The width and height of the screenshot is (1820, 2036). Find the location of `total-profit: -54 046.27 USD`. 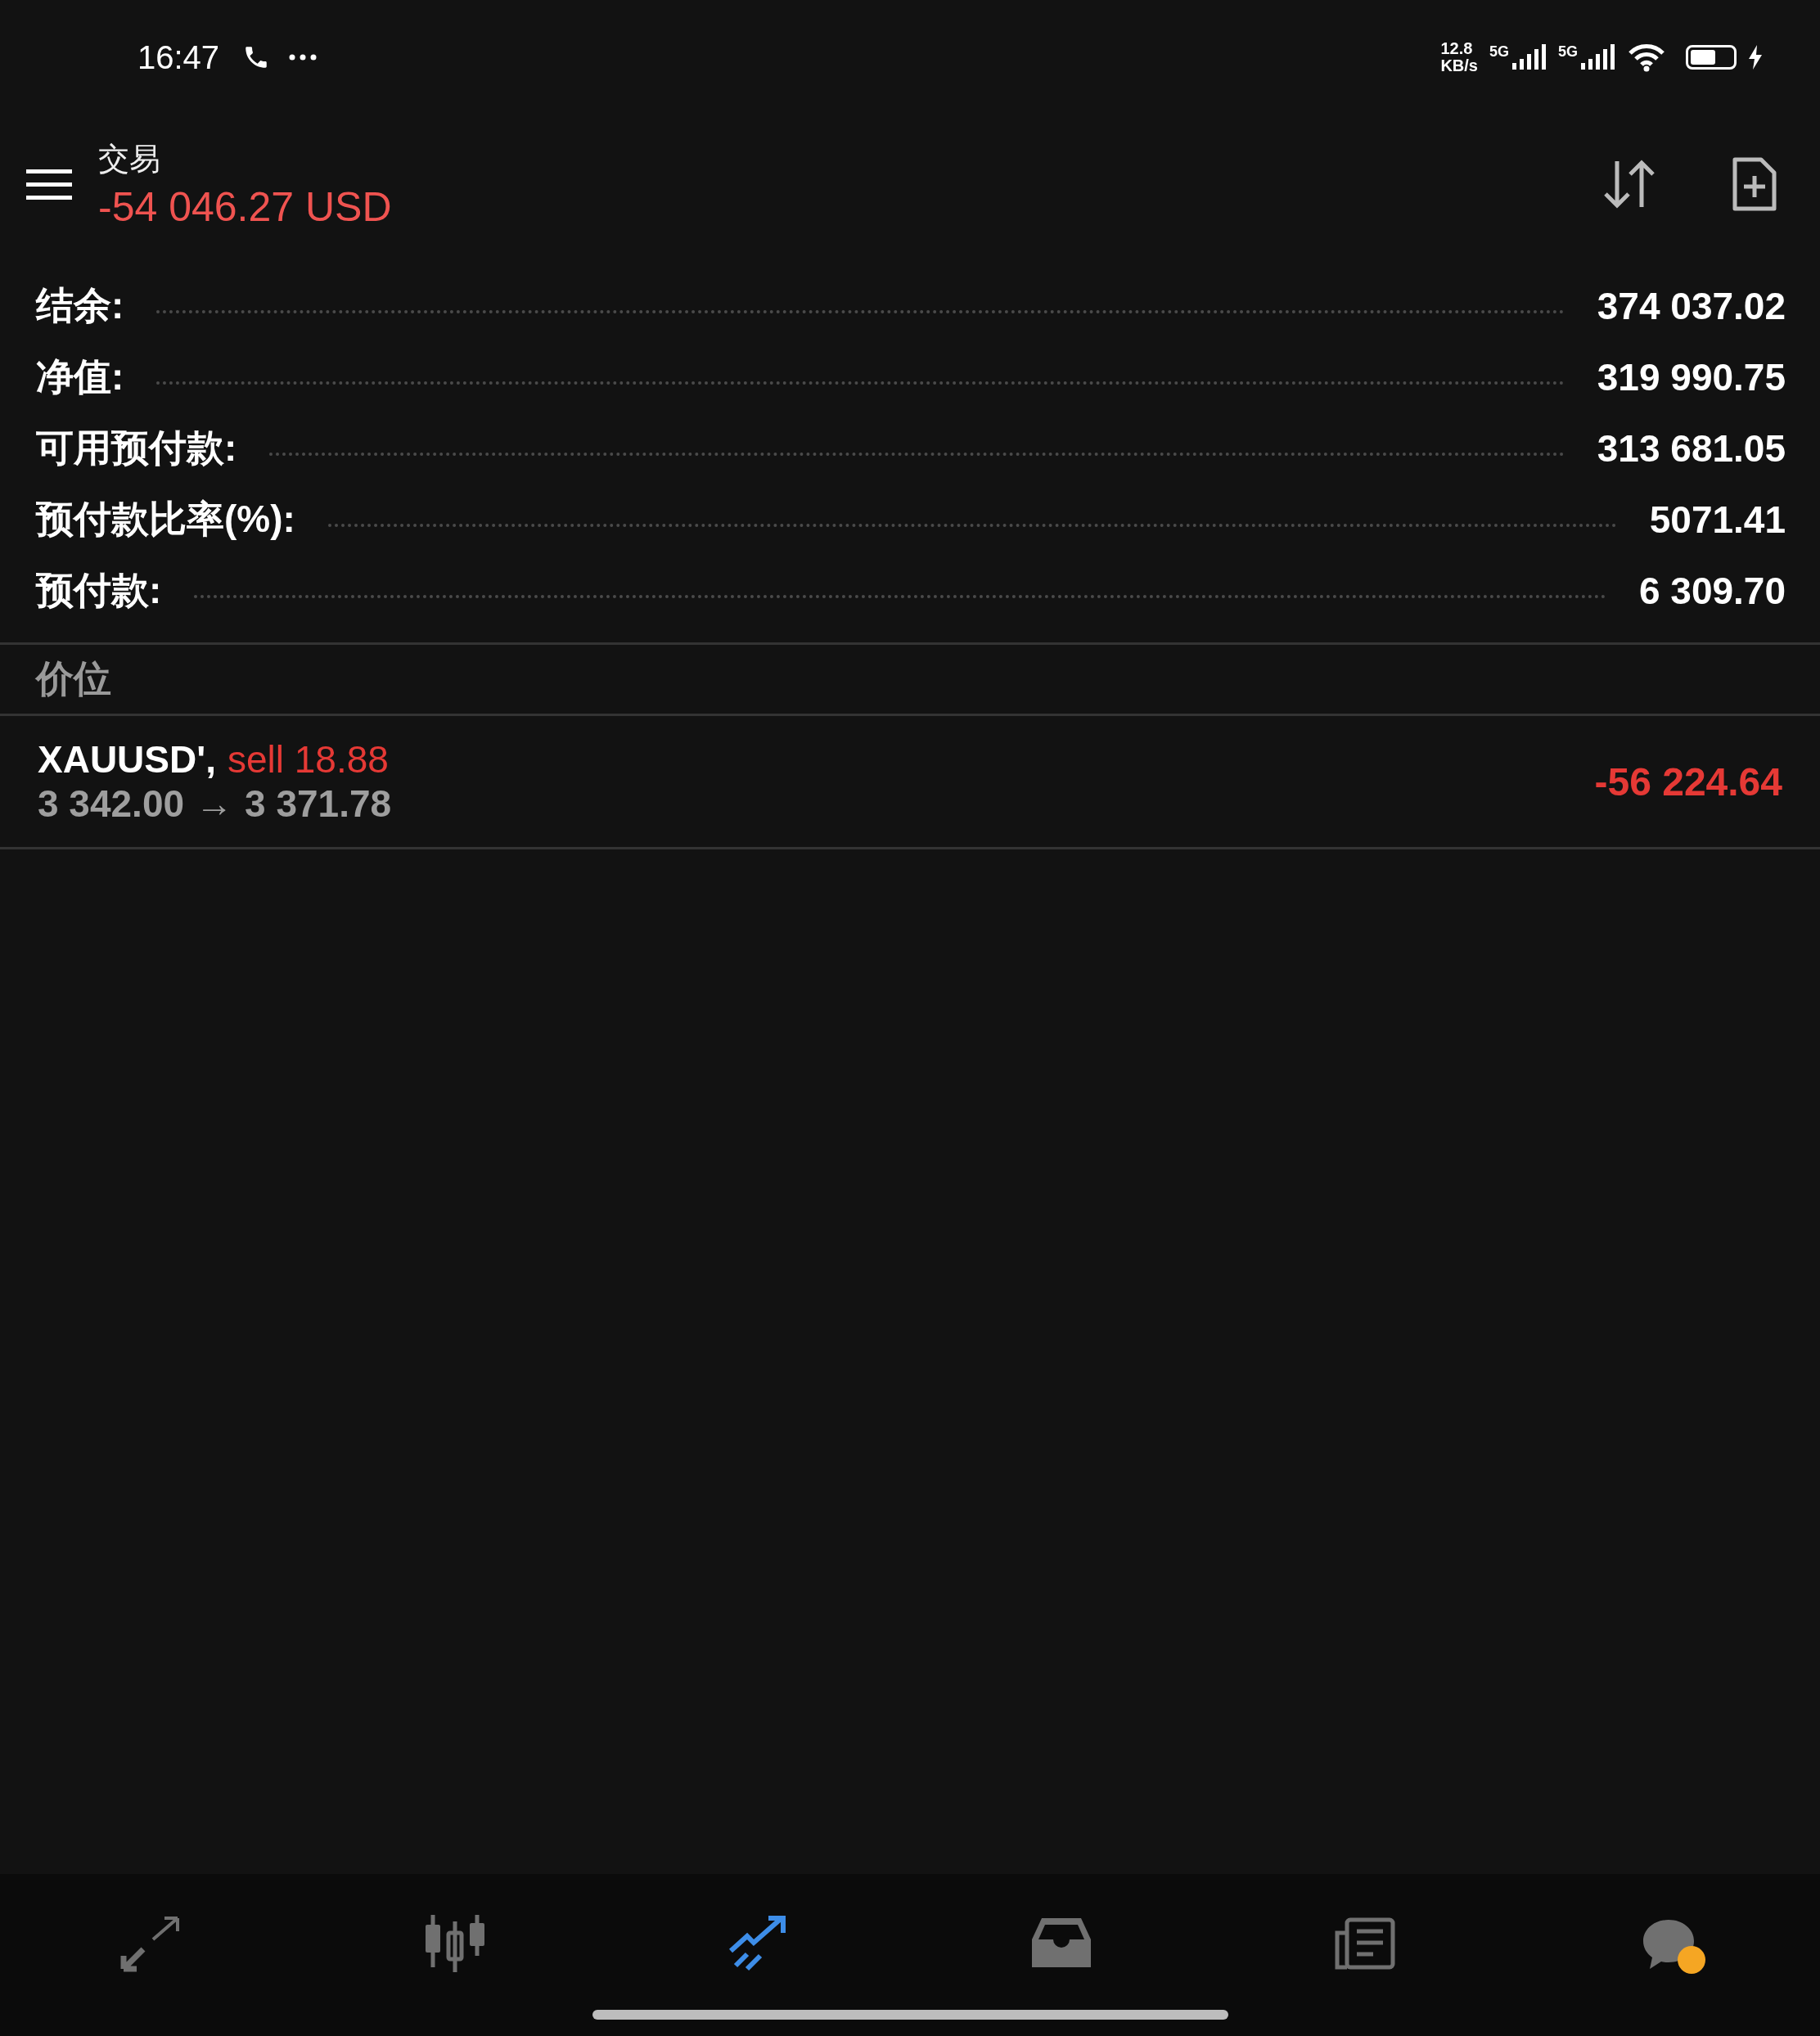

total-profit: -54 046.27 USD is located at coordinates (245, 206).